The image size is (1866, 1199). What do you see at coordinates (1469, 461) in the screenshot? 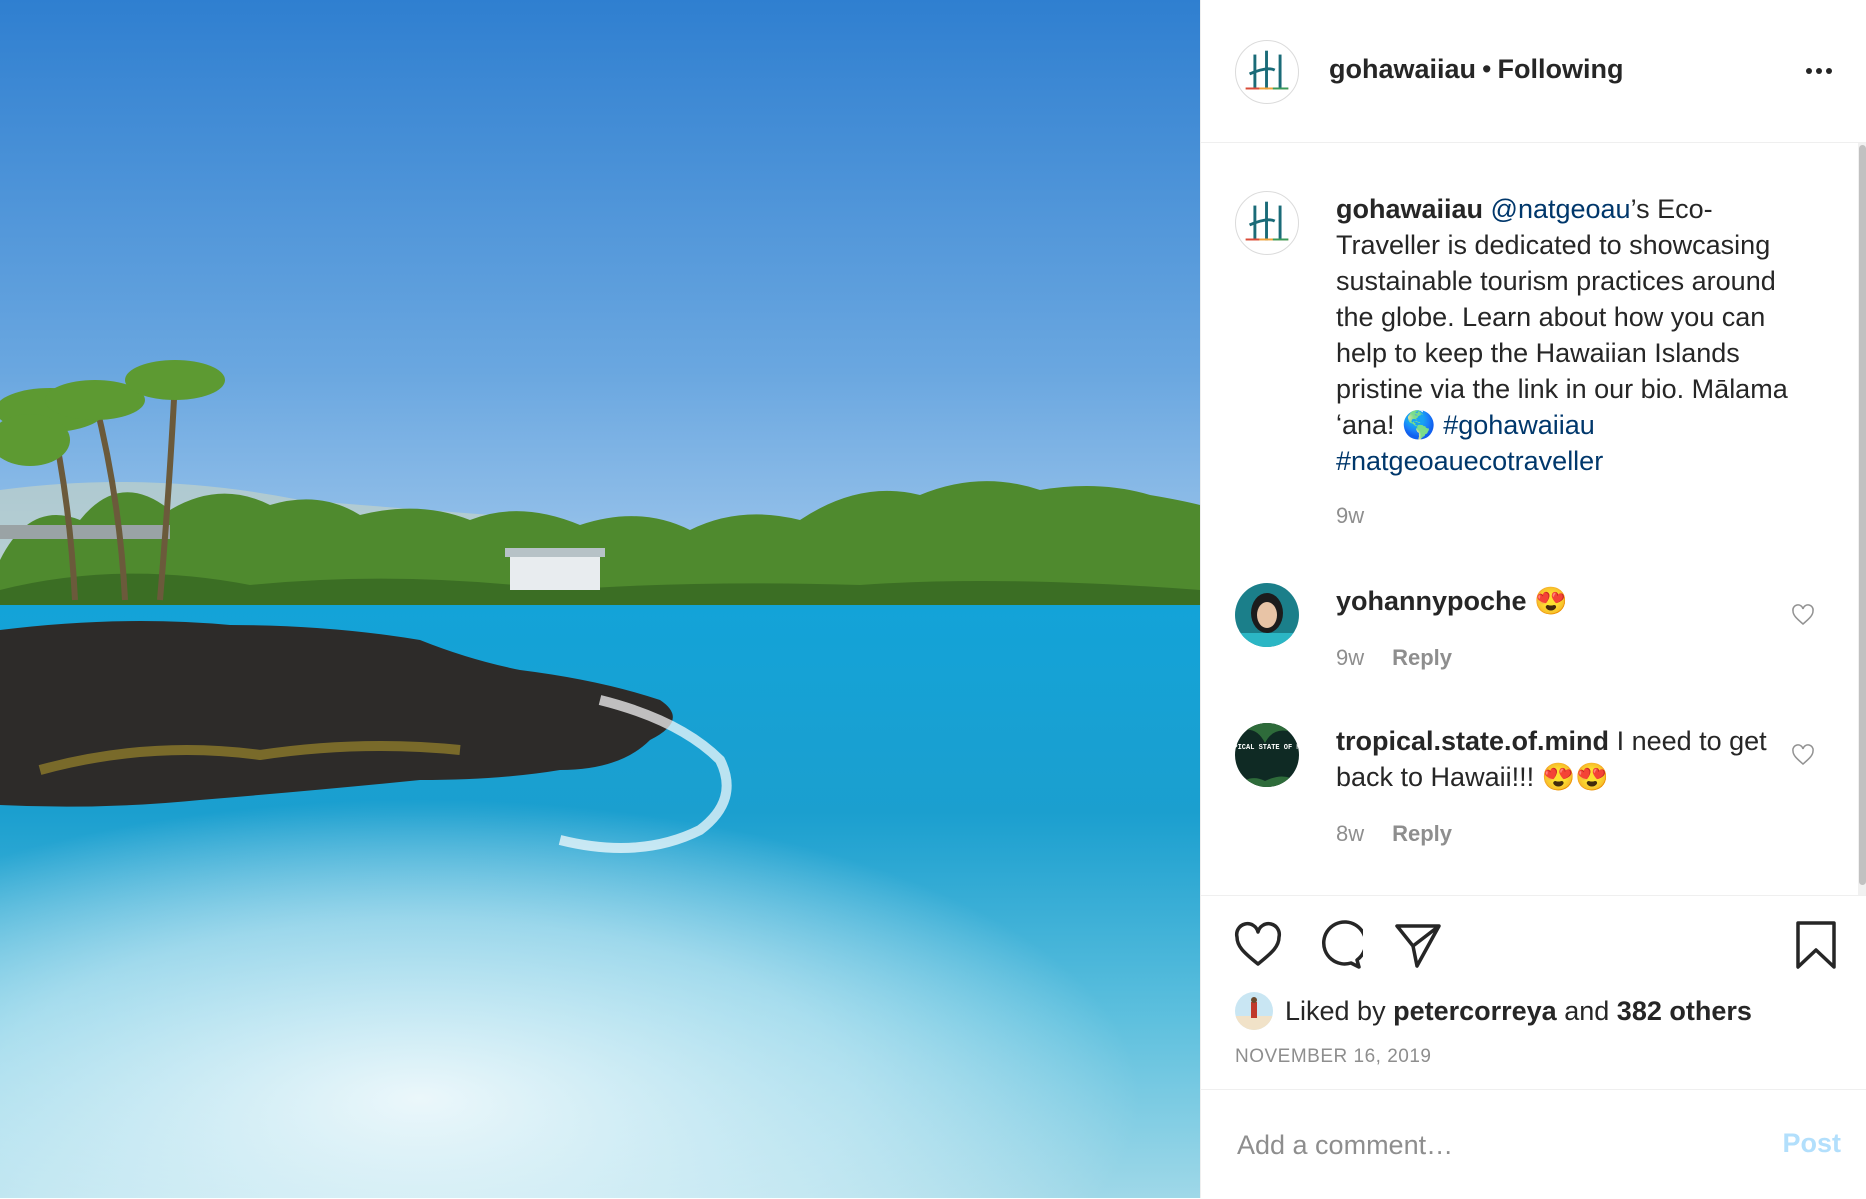
I see `hashtag-natgeoauecotraveller: #natgeoauecotraveller` at bounding box center [1469, 461].